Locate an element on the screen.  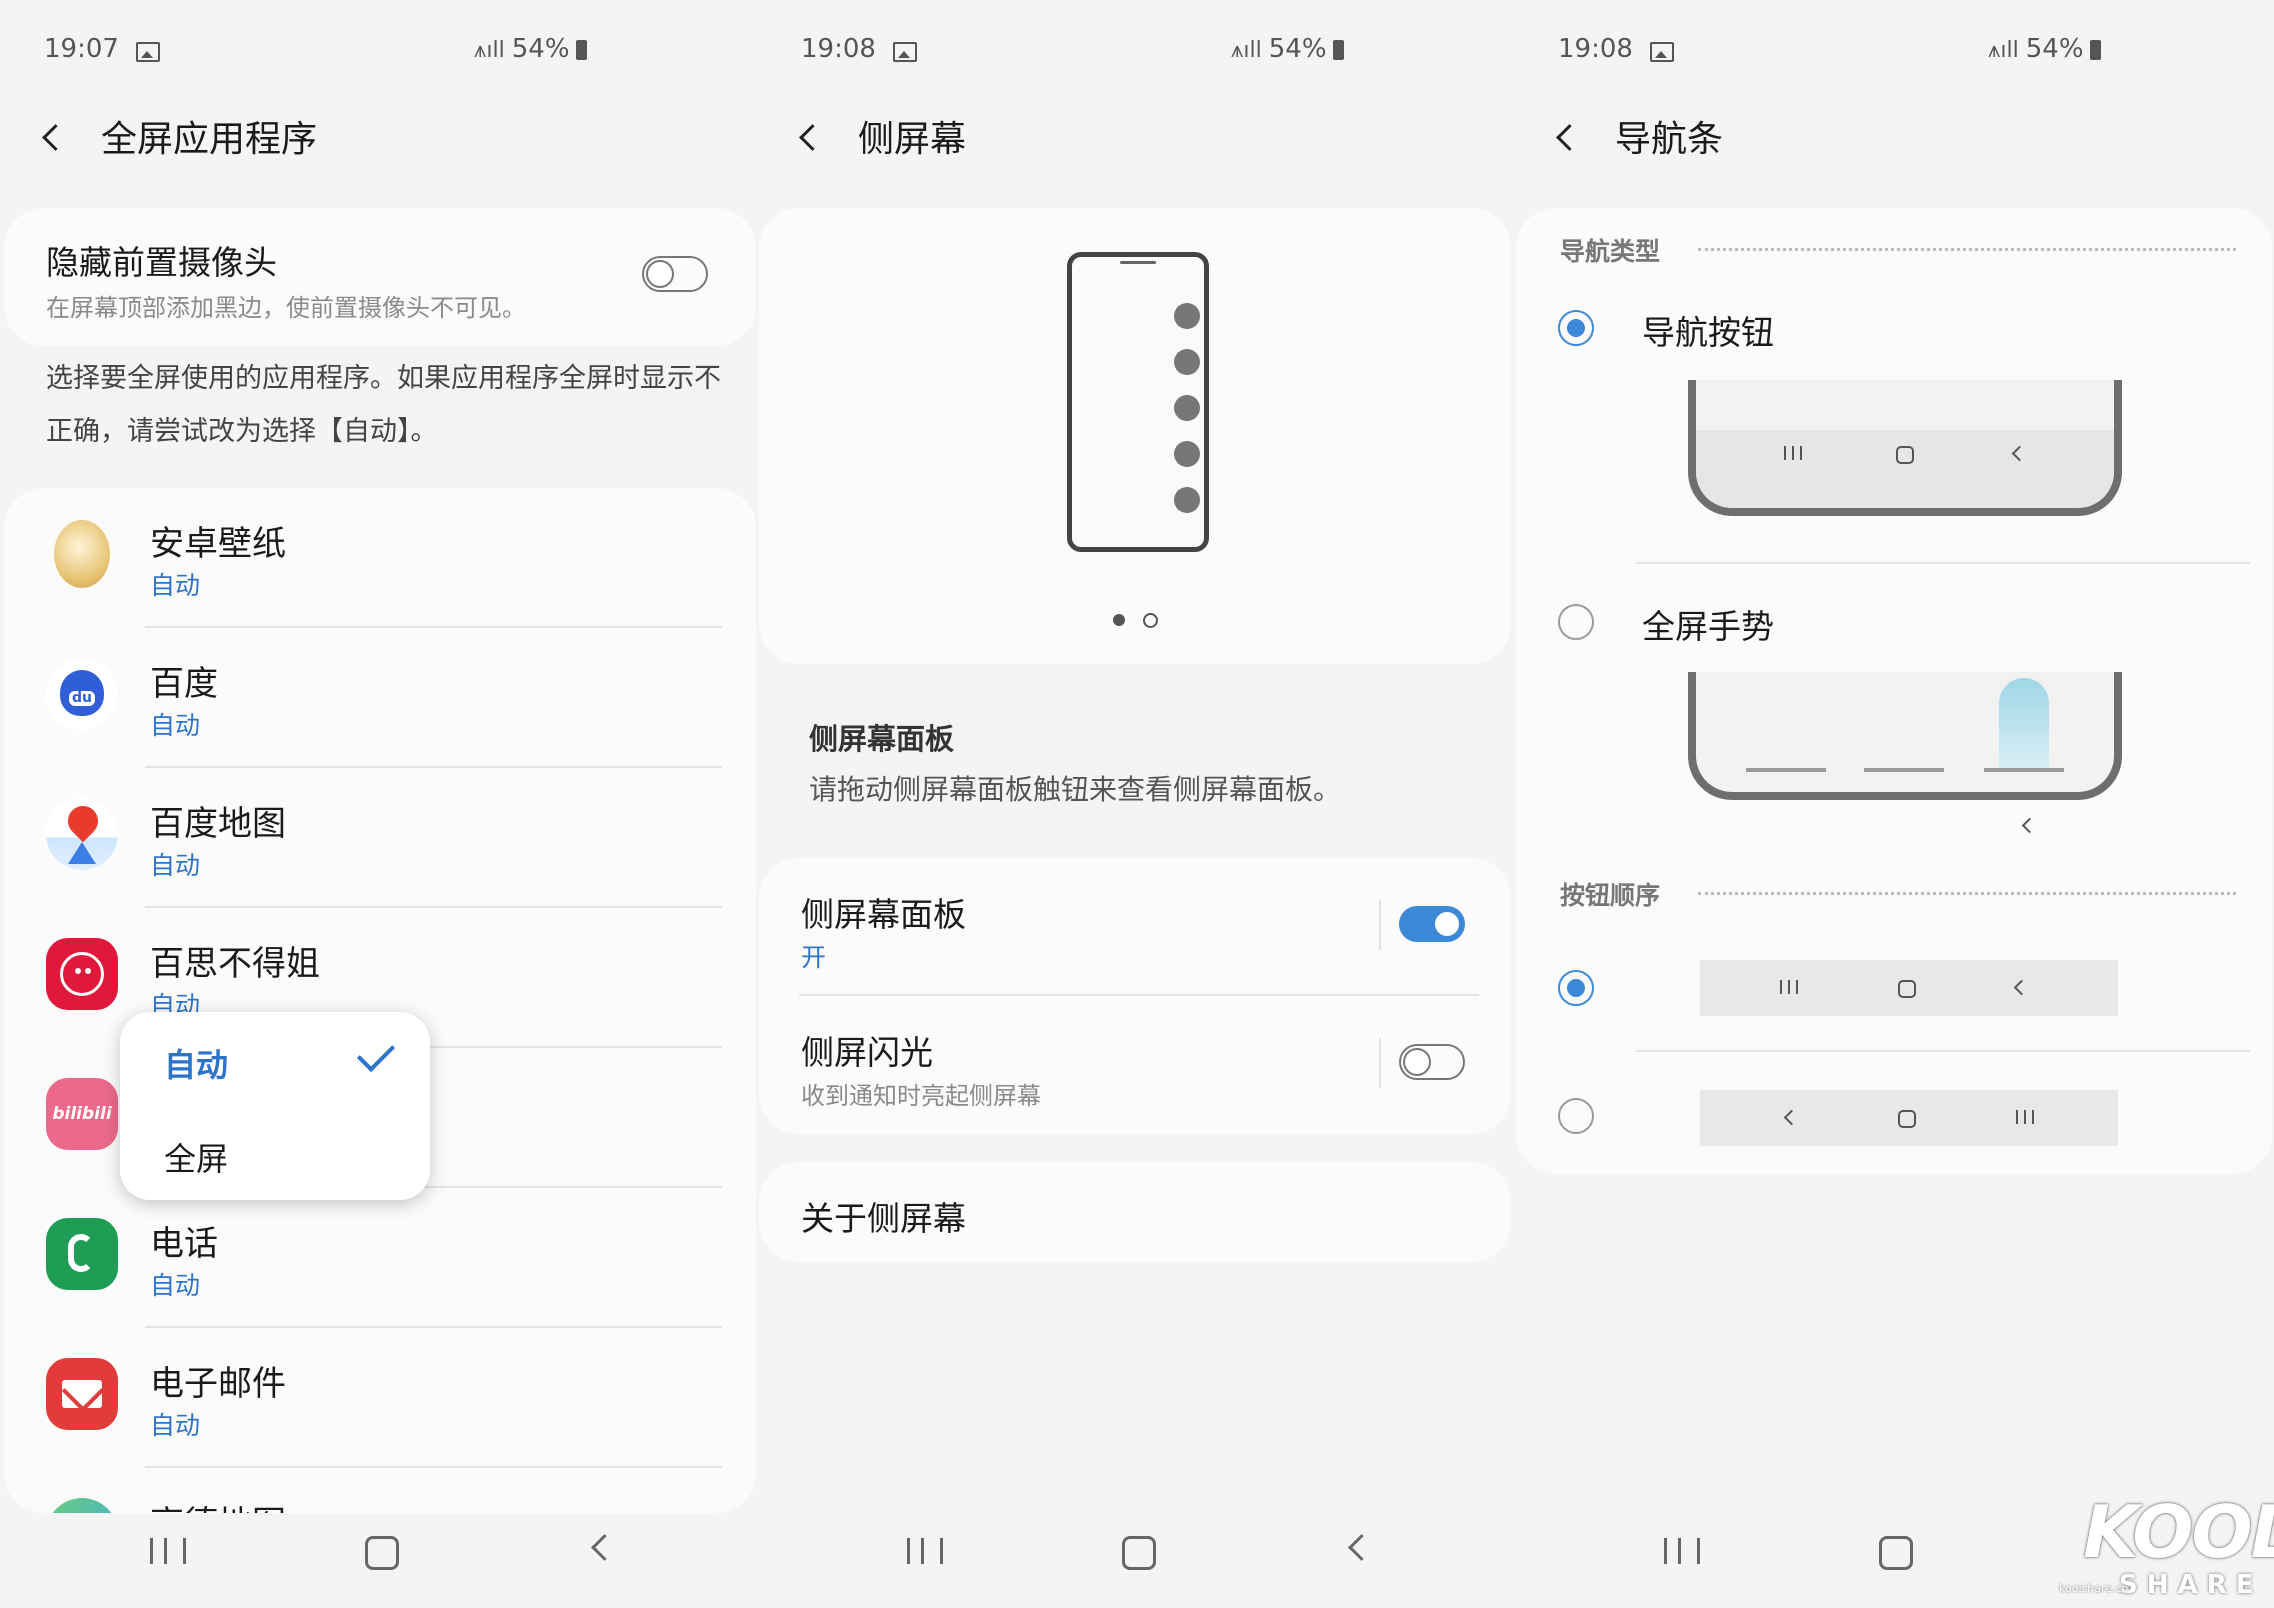
app-name: 百思不得姐 is located at coordinates (235, 964).